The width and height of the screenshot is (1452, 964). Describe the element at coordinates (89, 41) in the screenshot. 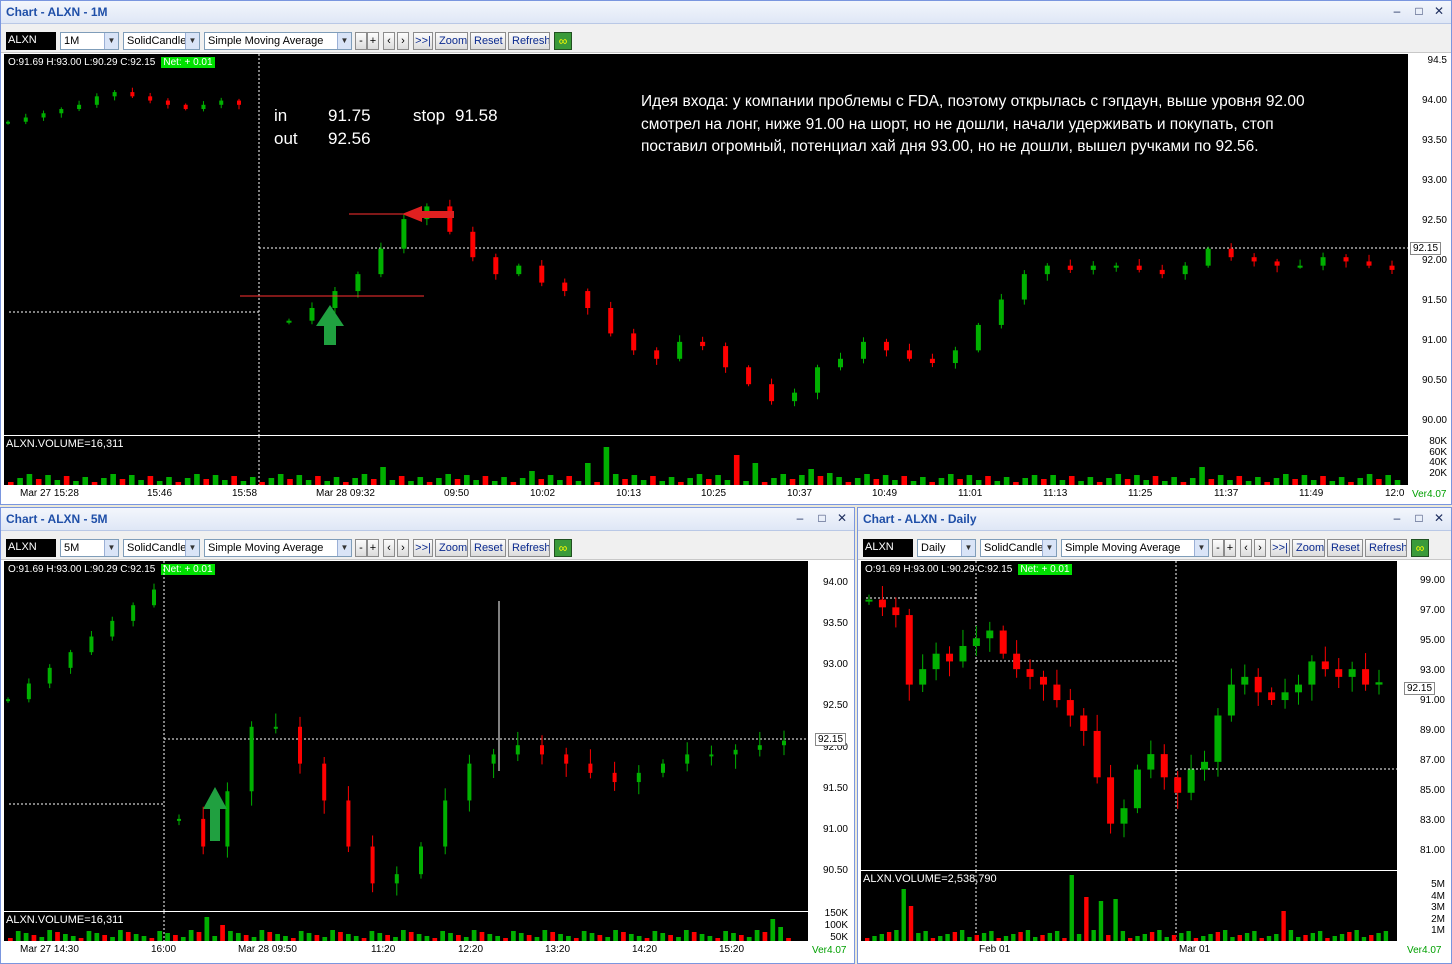

I see `interval-select: 1M ▼` at that location.